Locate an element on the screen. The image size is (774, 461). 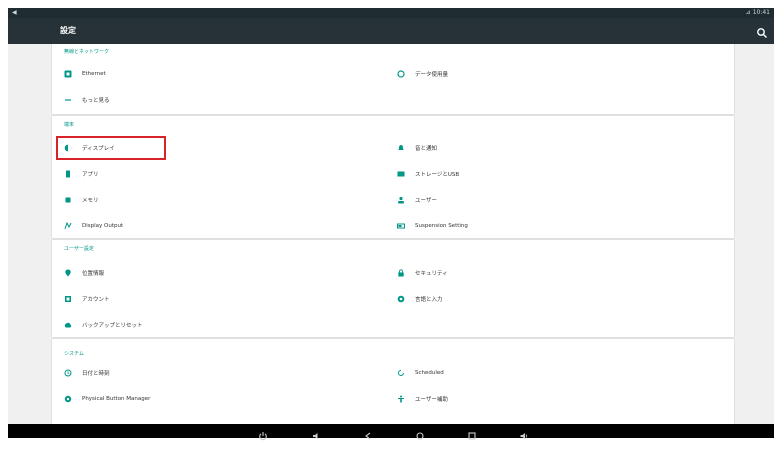
display-highlight-box is located at coordinates (111, 148).